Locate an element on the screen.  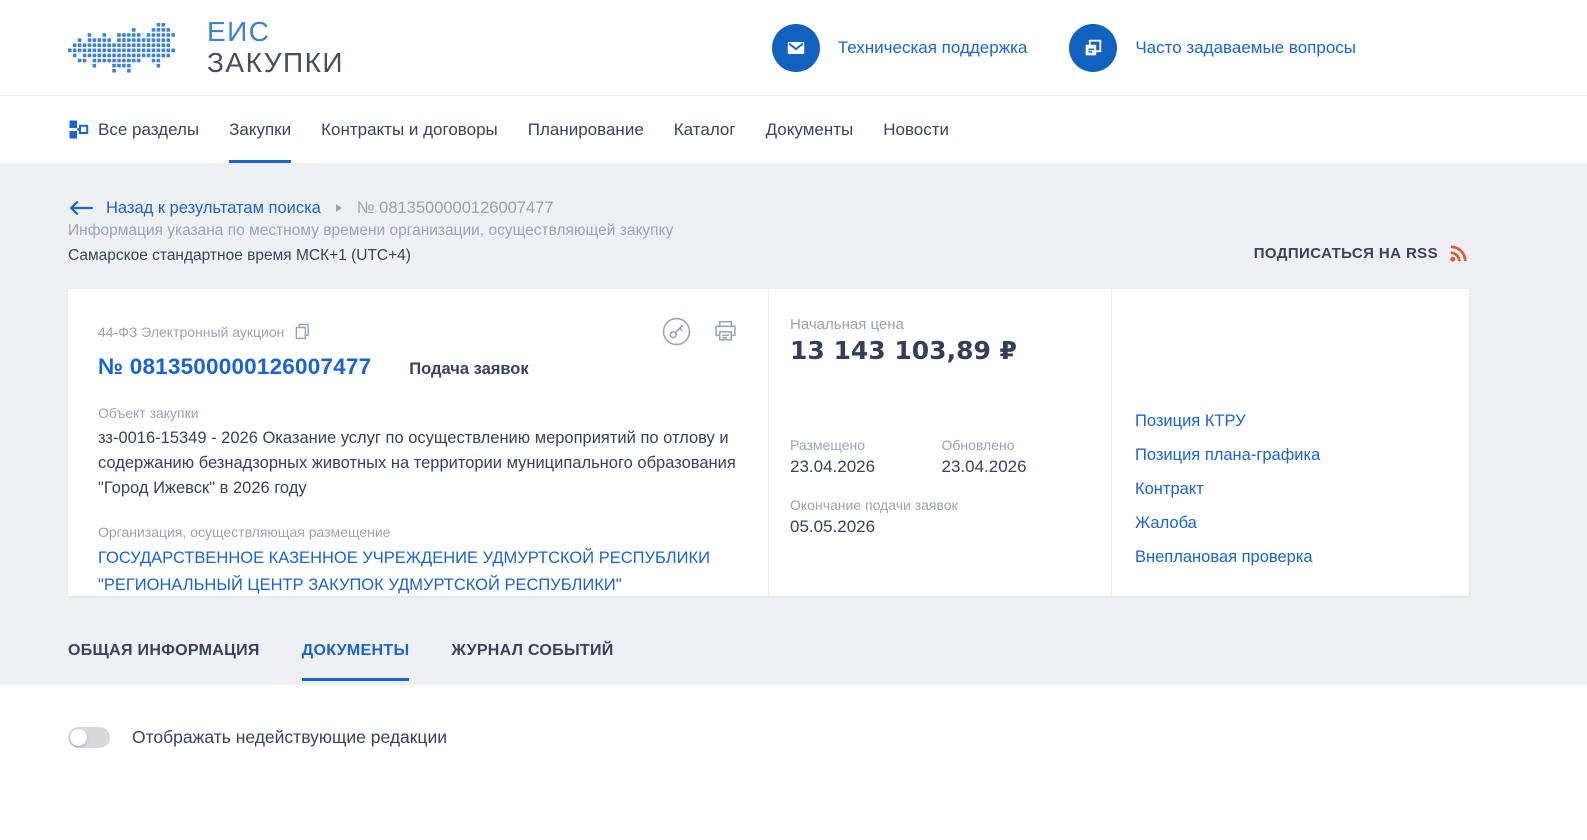
back-arrow-icon is located at coordinates (80, 208).